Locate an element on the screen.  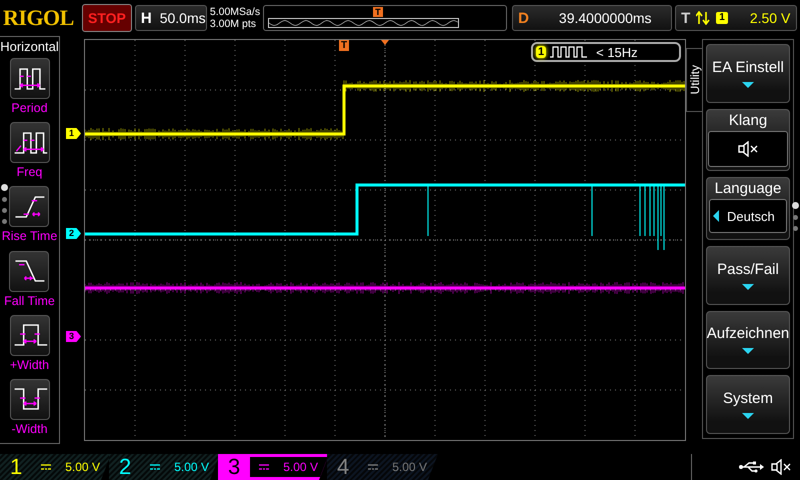
menu-button: System is located at coordinates (748, 404).